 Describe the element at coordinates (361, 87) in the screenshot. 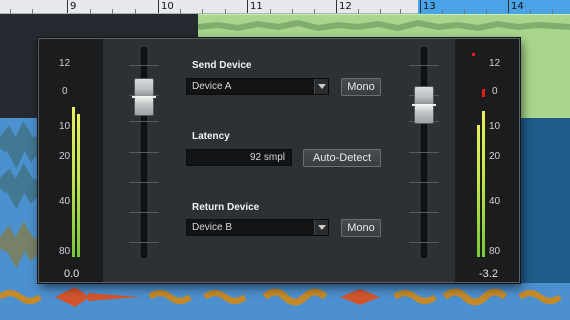

I see `send-mono-button: Mono` at that location.